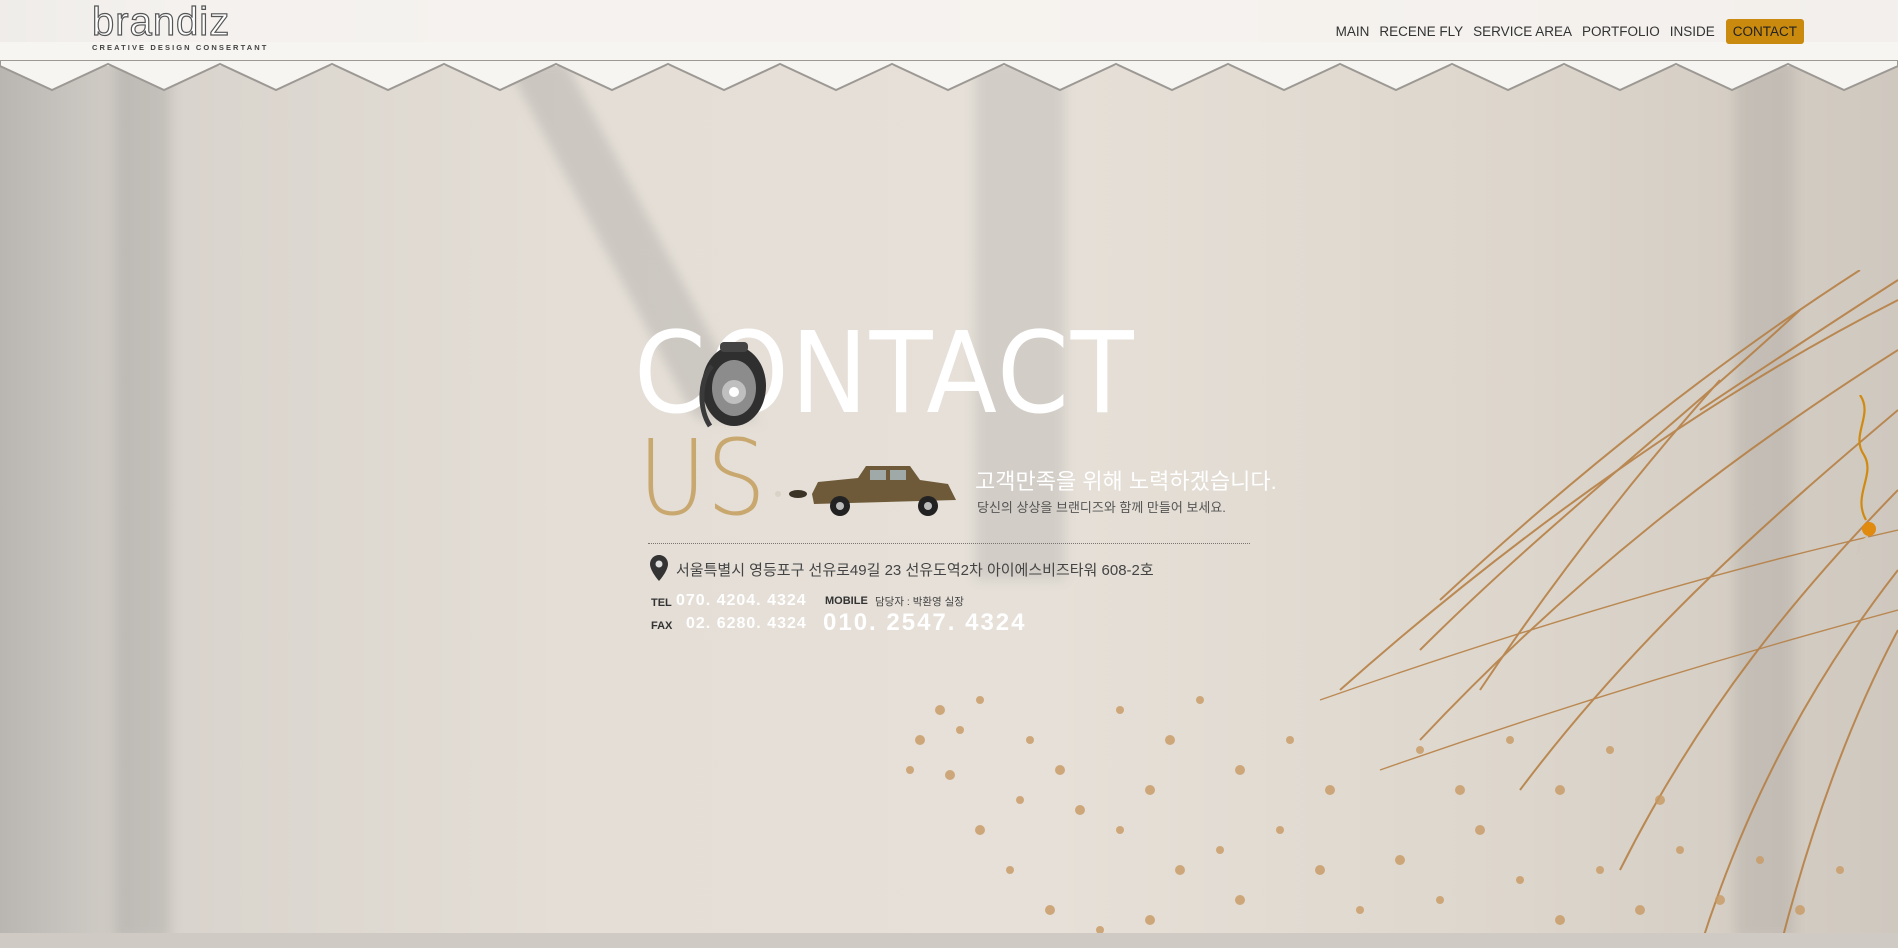  I want to click on nav-item-service-area: SERVICE AREA, so click(1522, 31).